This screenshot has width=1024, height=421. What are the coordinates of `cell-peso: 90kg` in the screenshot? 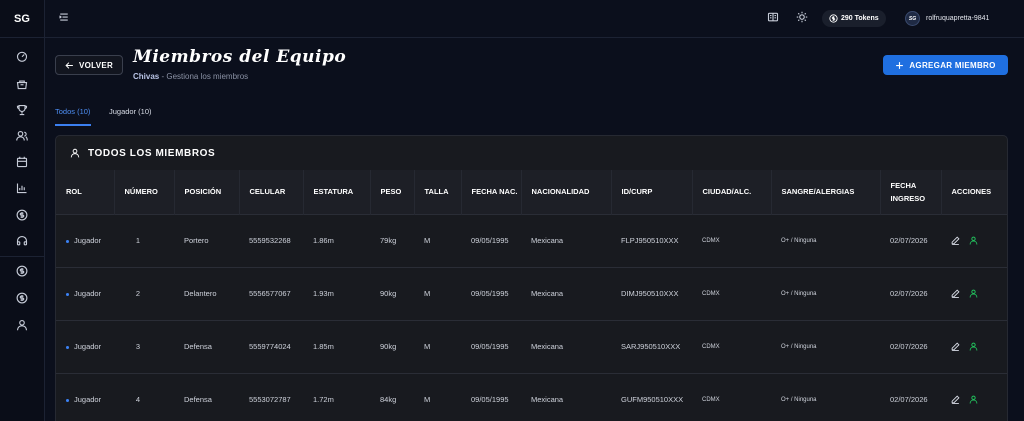 It's located at (388, 346).